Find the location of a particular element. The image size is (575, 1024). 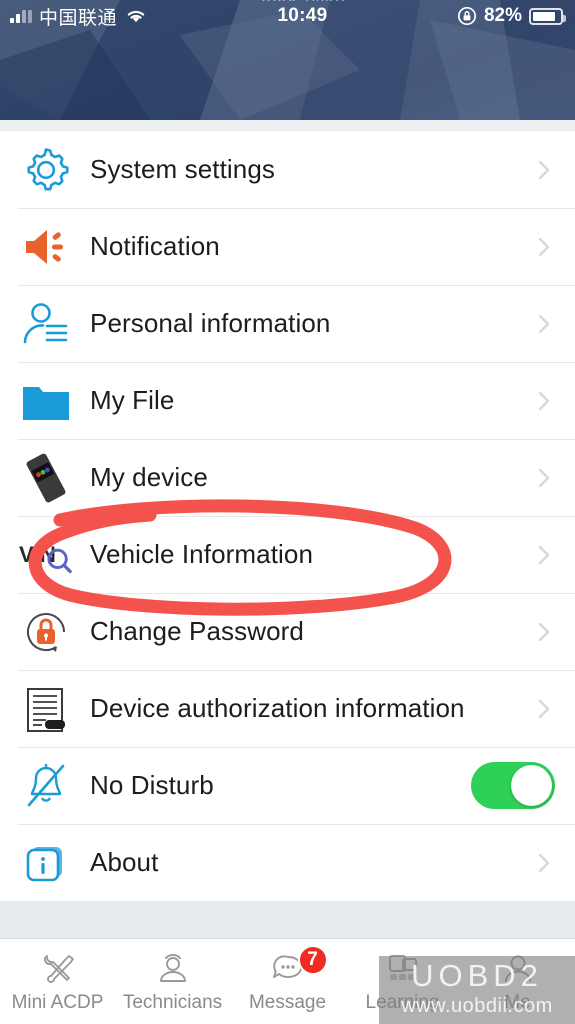

no-disturb-toggle is located at coordinates (513, 785).